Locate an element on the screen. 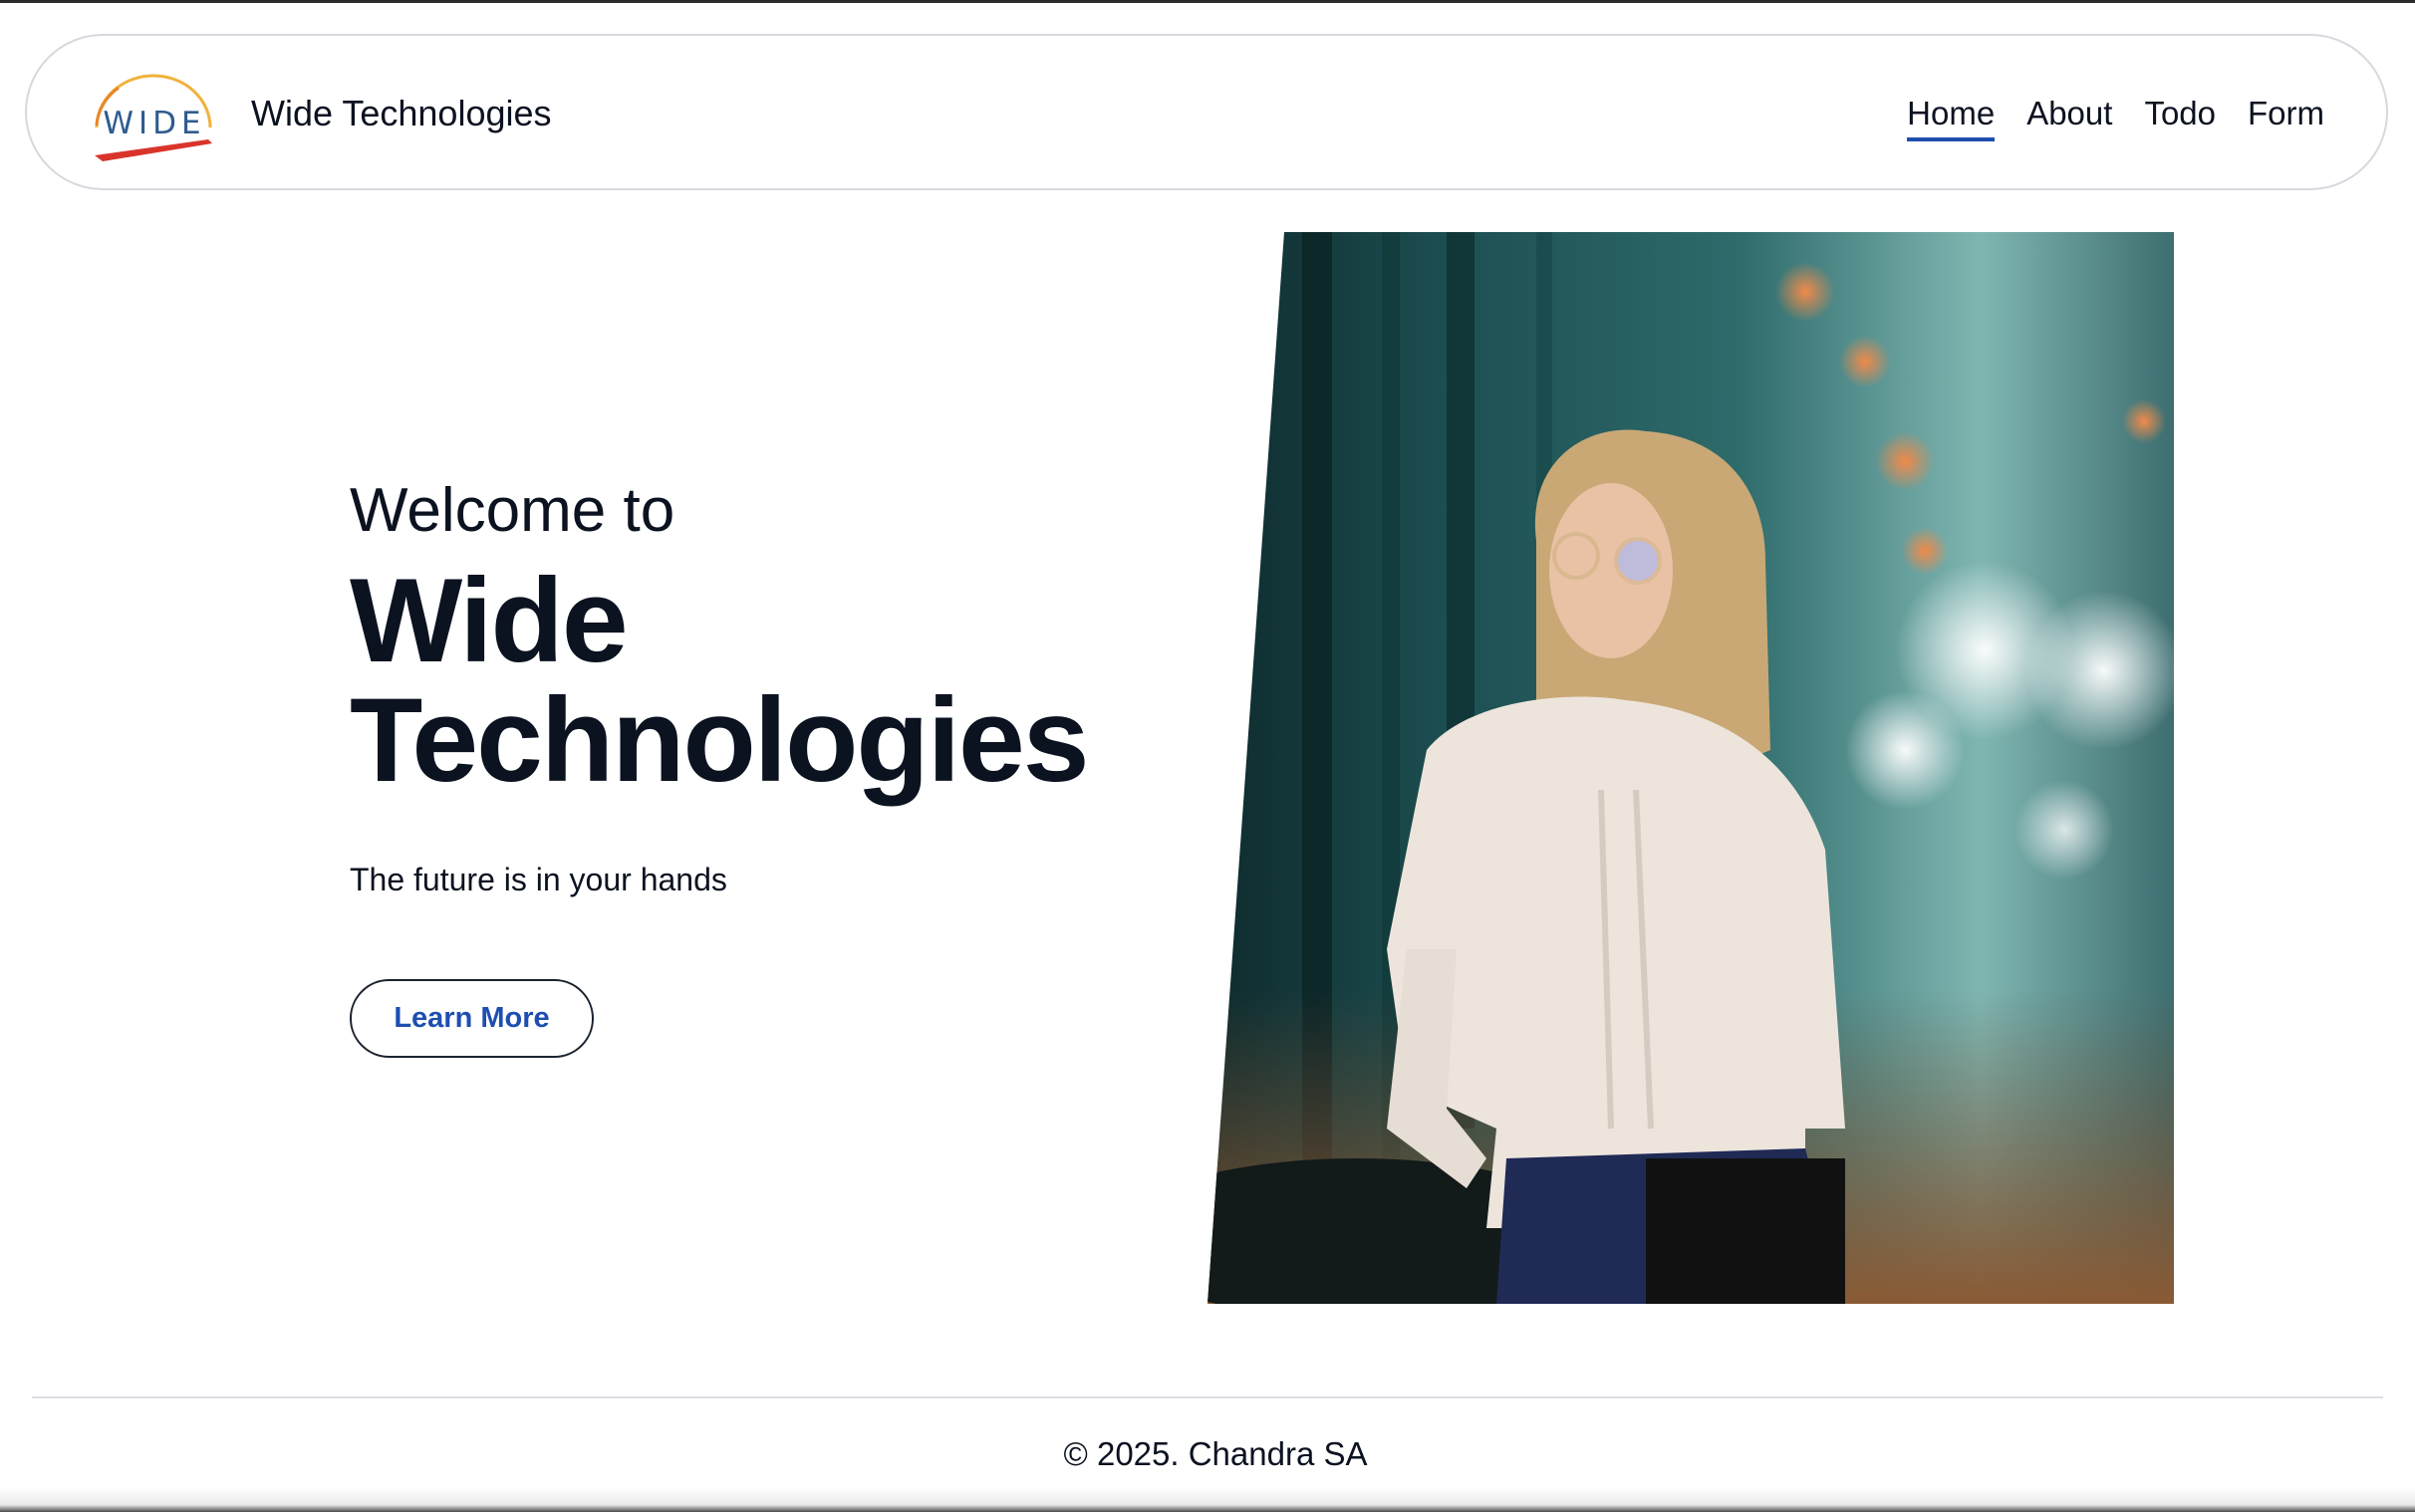 The image size is (2415, 1512). footer-copyright: © 2025. Chandra SA is located at coordinates (1215, 1453).